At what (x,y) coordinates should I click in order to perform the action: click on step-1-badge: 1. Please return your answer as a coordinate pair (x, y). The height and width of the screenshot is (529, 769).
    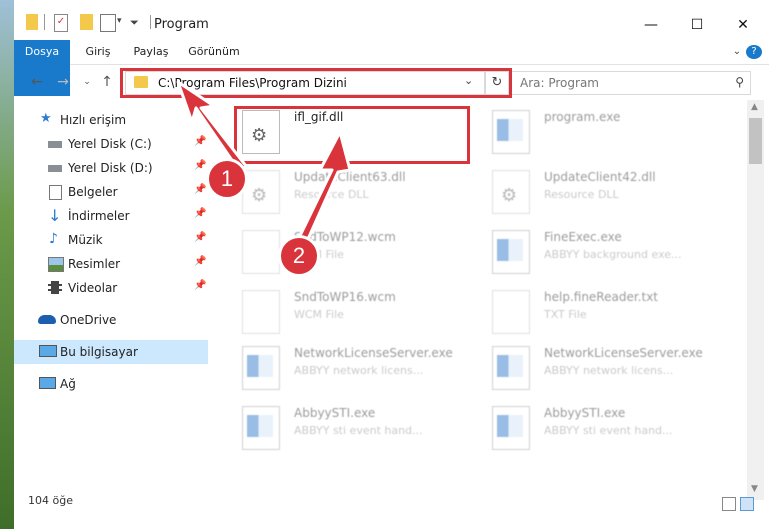
    Looking at the image, I should click on (227, 179).